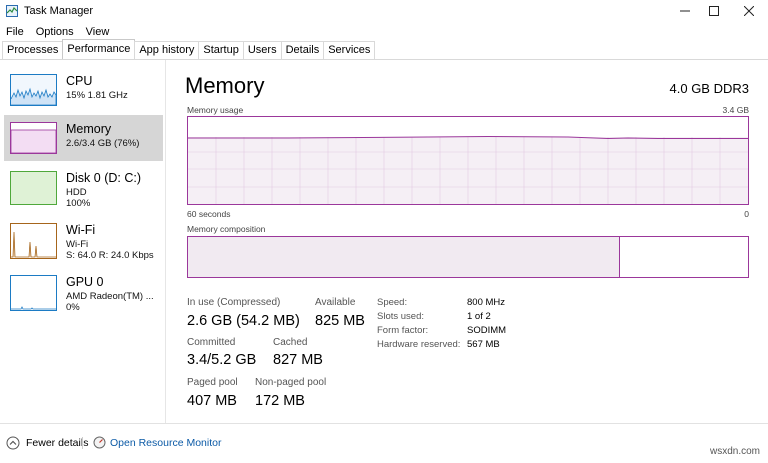 Image resolution: width=768 pixels, height=463 pixels. What do you see at coordinates (340, 321) in the screenshot?
I see `available-value: 825 MB` at bounding box center [340, 321].